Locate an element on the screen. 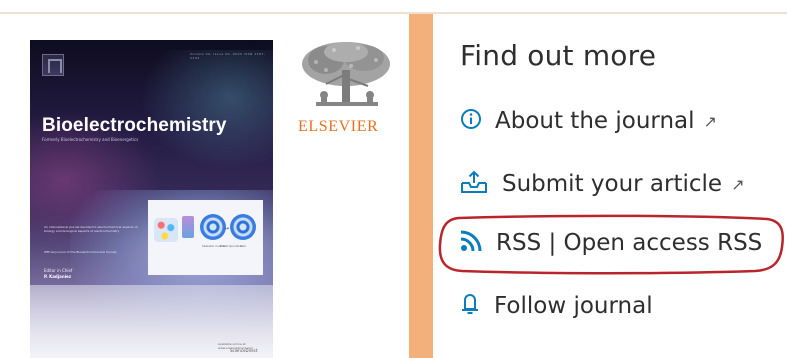 The height and width of the screenshot is (358, 787). follow-journal-link: Follow journal is located at coordinates (556, 306).